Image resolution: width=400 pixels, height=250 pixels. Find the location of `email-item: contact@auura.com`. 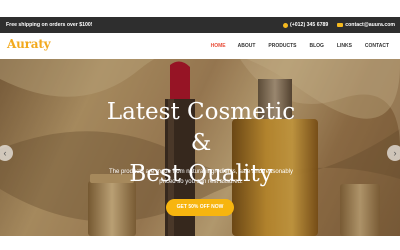

email-item: contact@auura.com is located at coordinates (366, 25).